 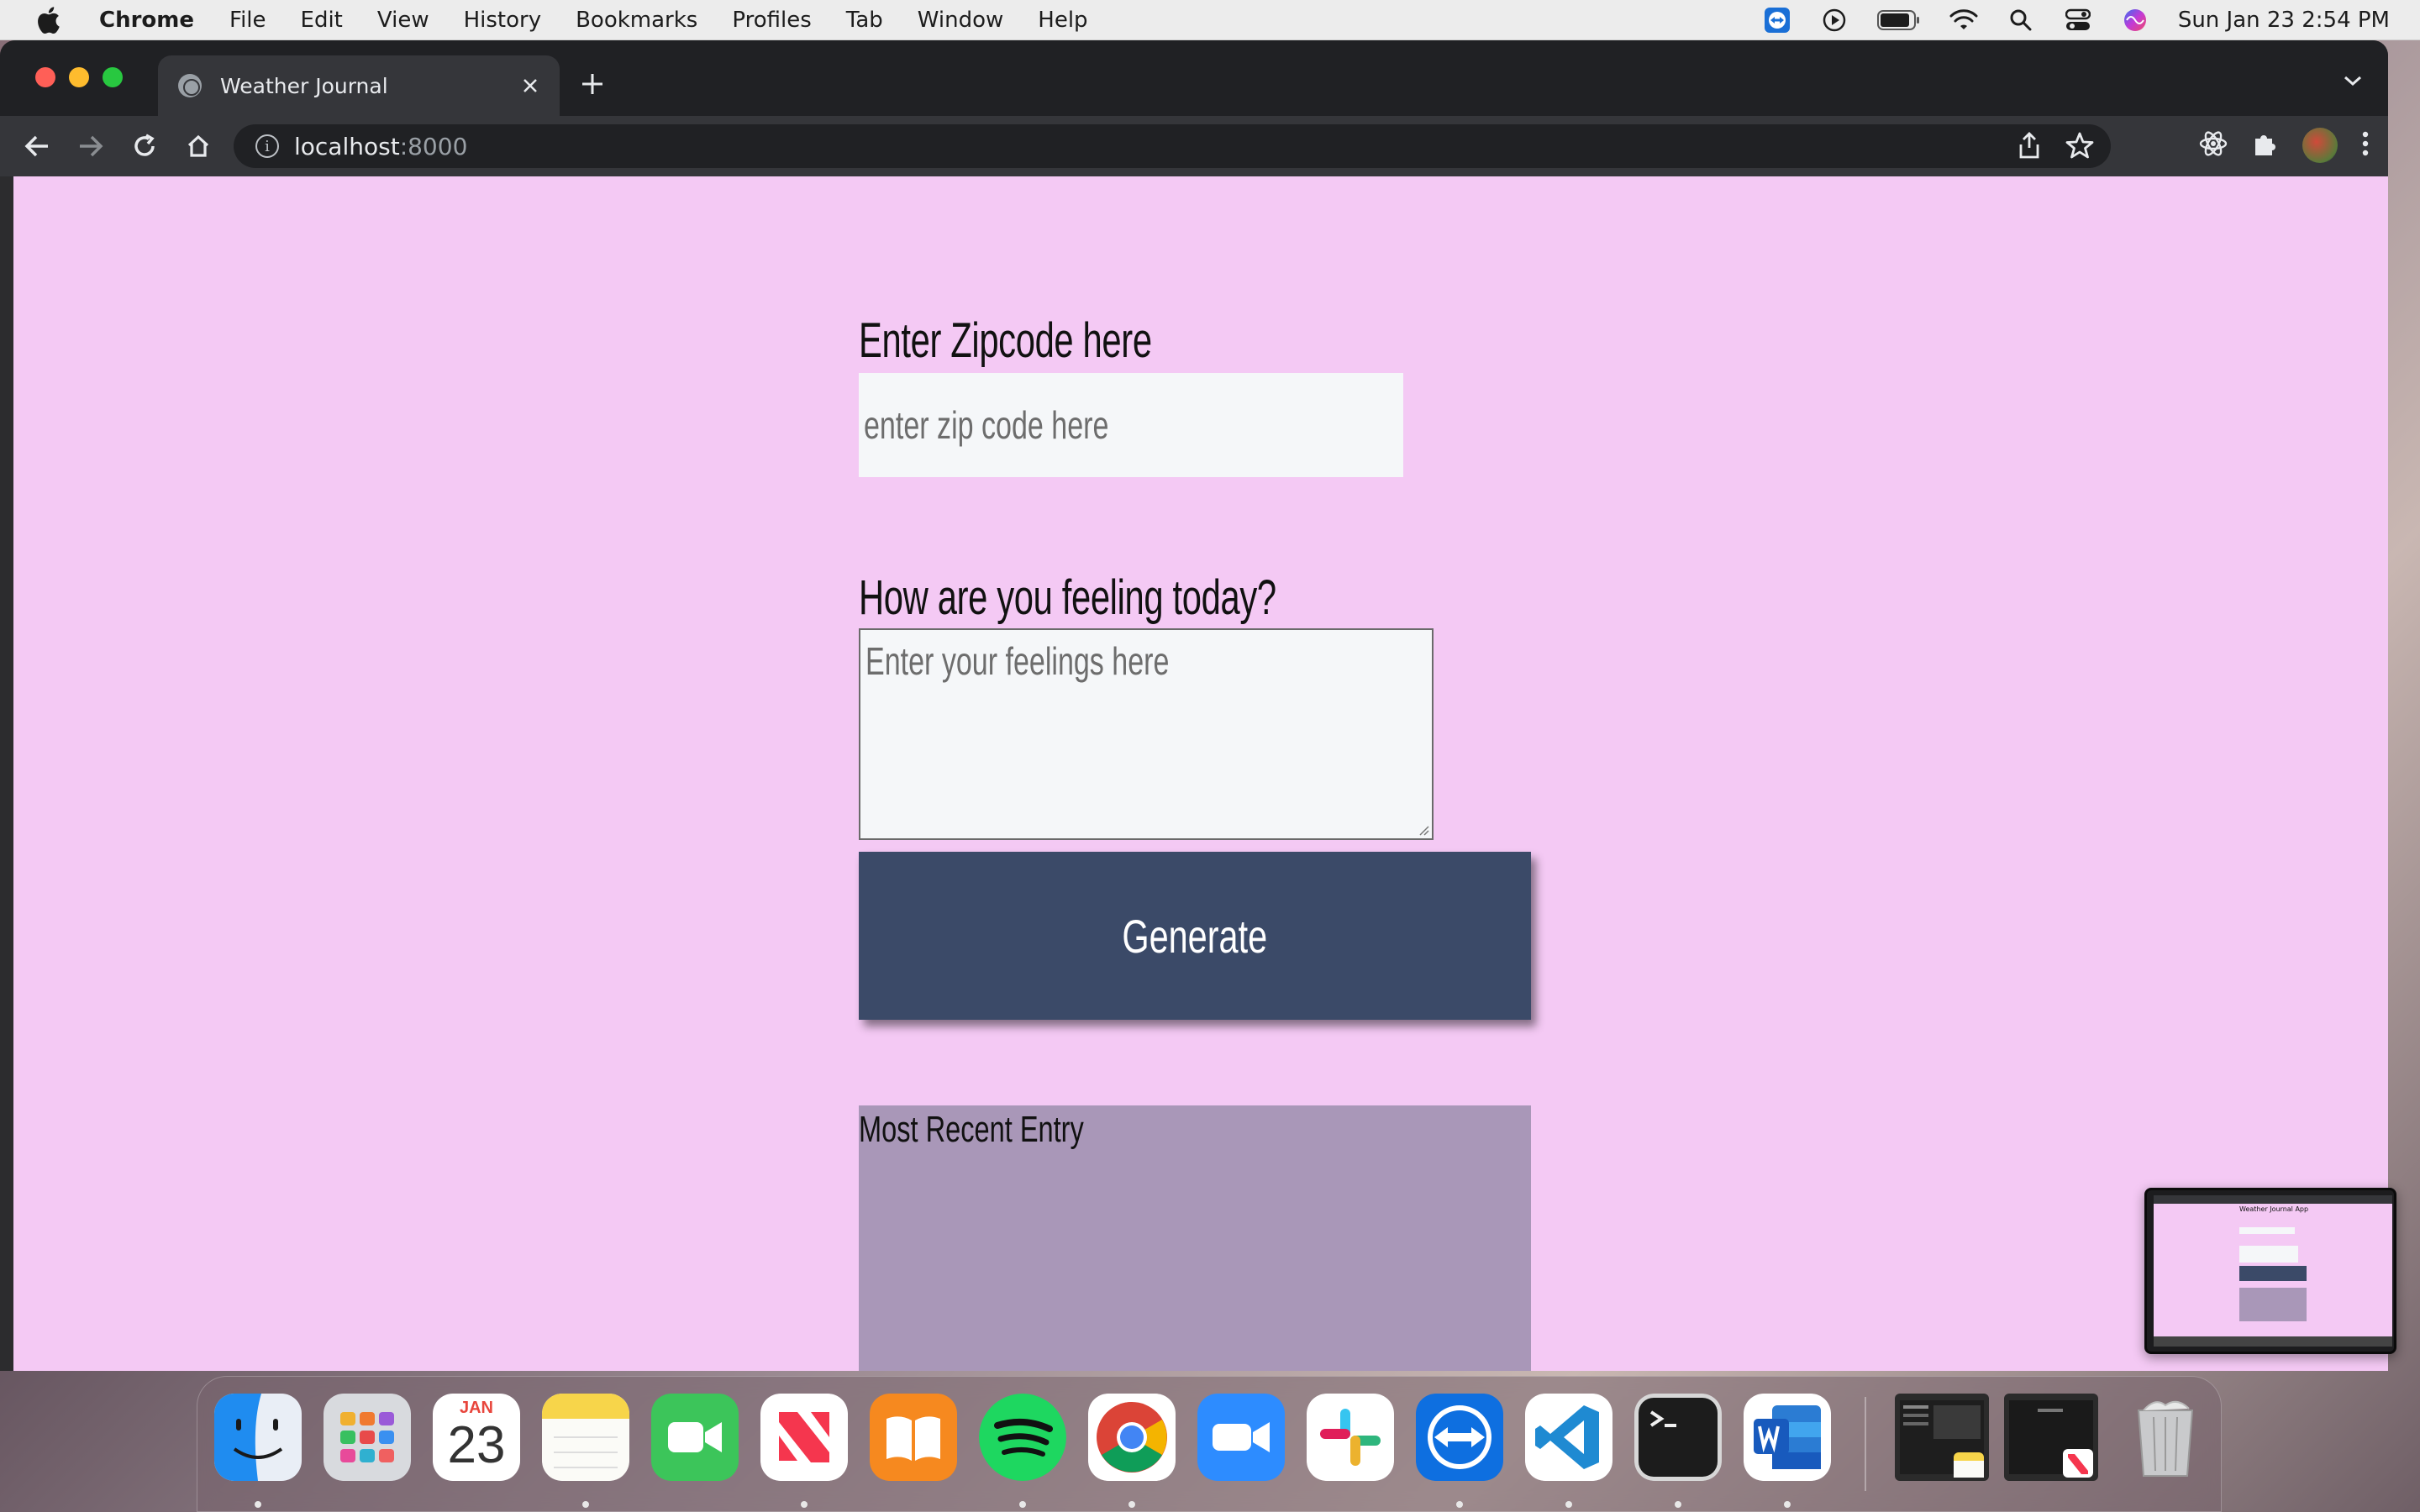 I want to click on terminal-icon, so click(x=1678, y=1437).